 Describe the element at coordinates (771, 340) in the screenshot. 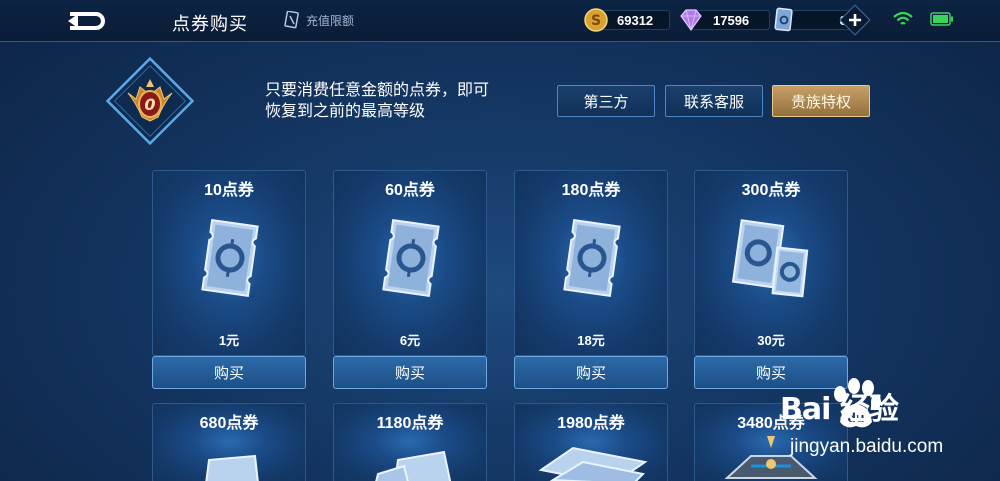

I see `product-price: 30元` at that location.